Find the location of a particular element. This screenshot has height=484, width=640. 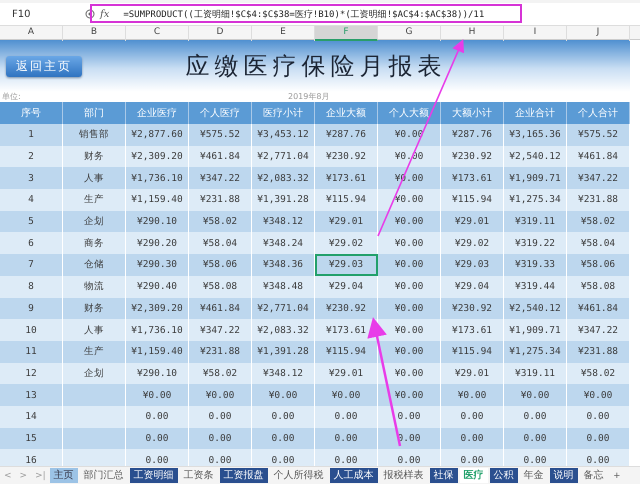

sheet-tab: 备忘 is located at coordinates (594, 475).